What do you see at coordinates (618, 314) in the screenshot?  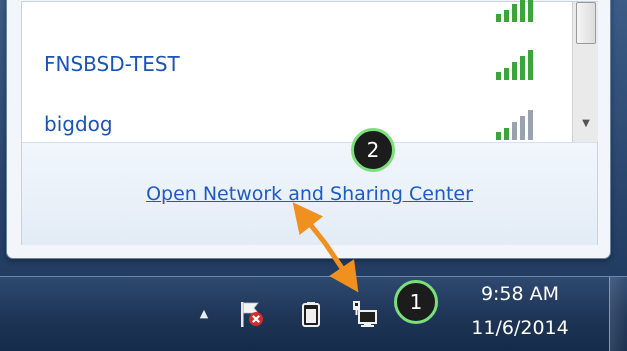 I see `show-desktop-button` at bounding box center [618, 314].